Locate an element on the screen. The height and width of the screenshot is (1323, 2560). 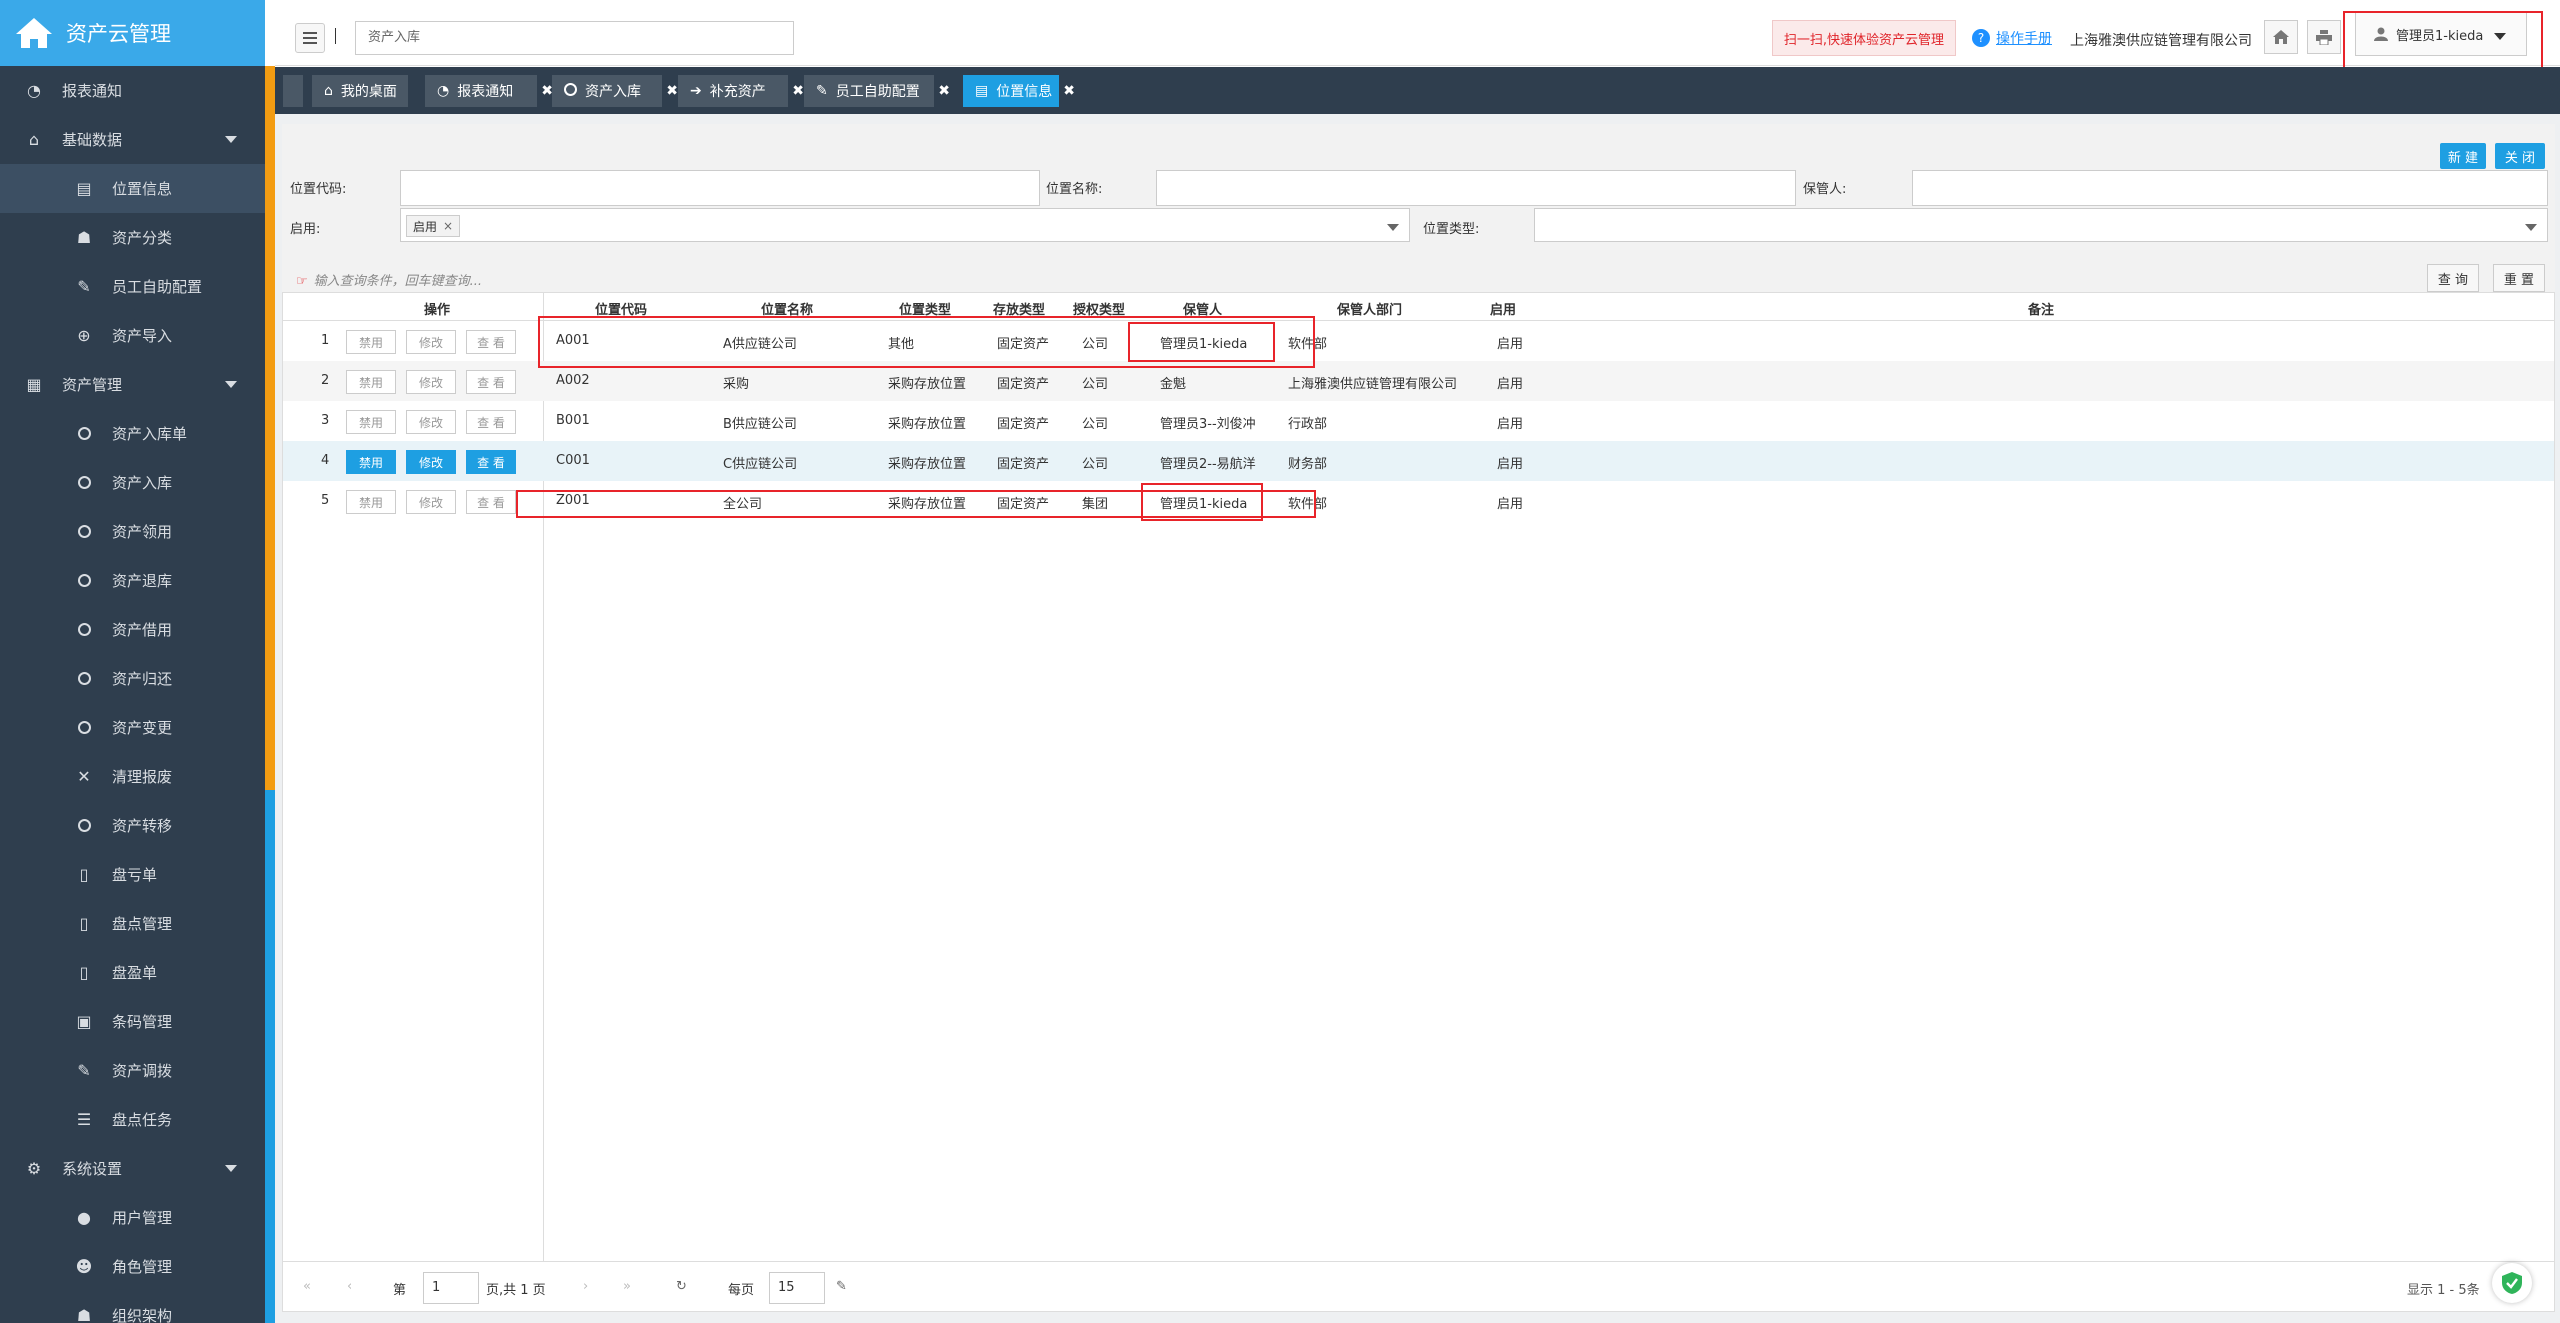
top-search-input: 资产入库 is located at coordinates (574, 38).